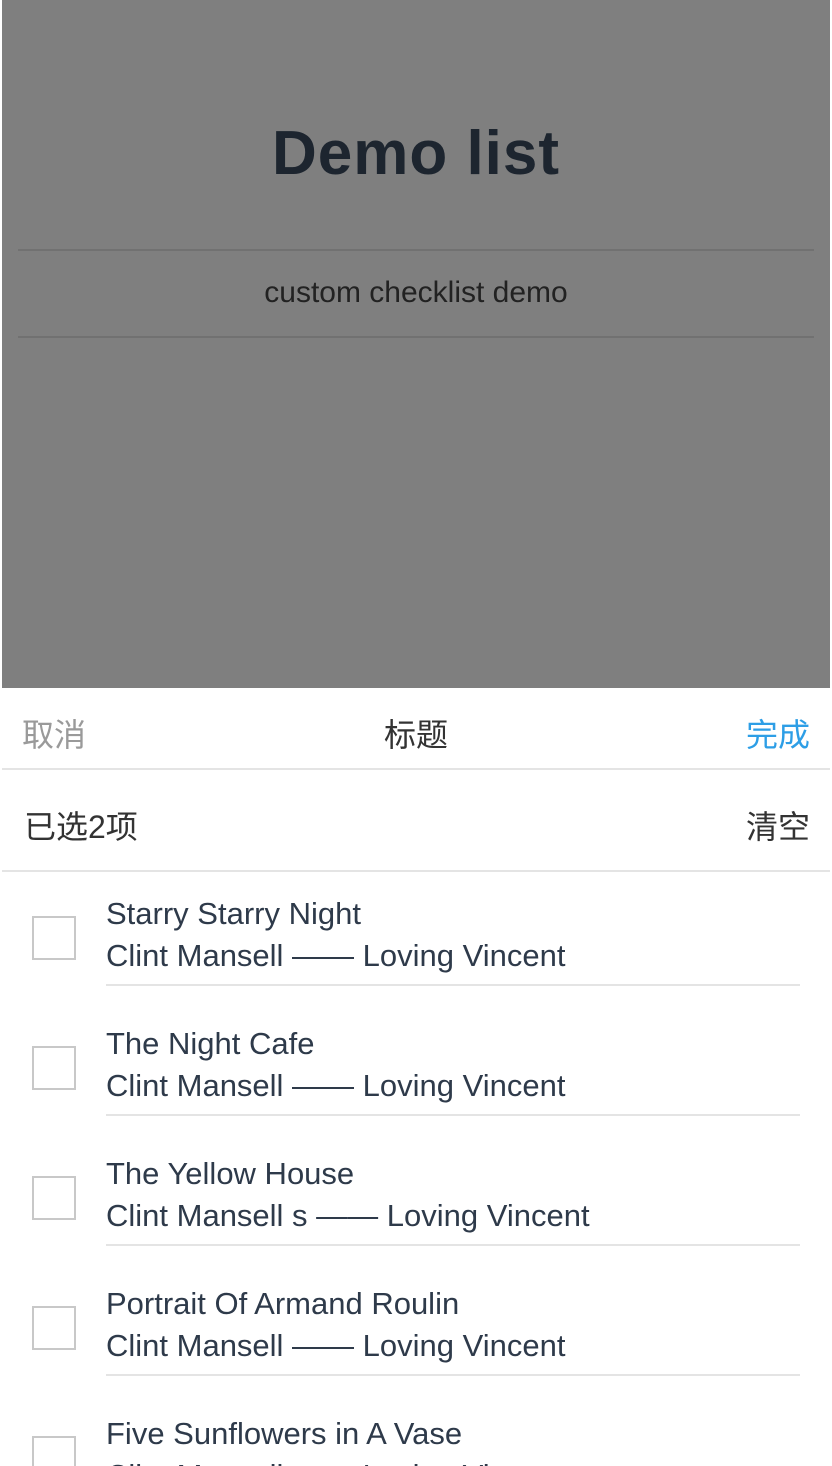 The image size is (832, 1466). What do you see at coordinates (283, 1303) in the screenshot?
I see `item-title: Portrait Of Armand Roulin` at bounding box center [283, 1303].